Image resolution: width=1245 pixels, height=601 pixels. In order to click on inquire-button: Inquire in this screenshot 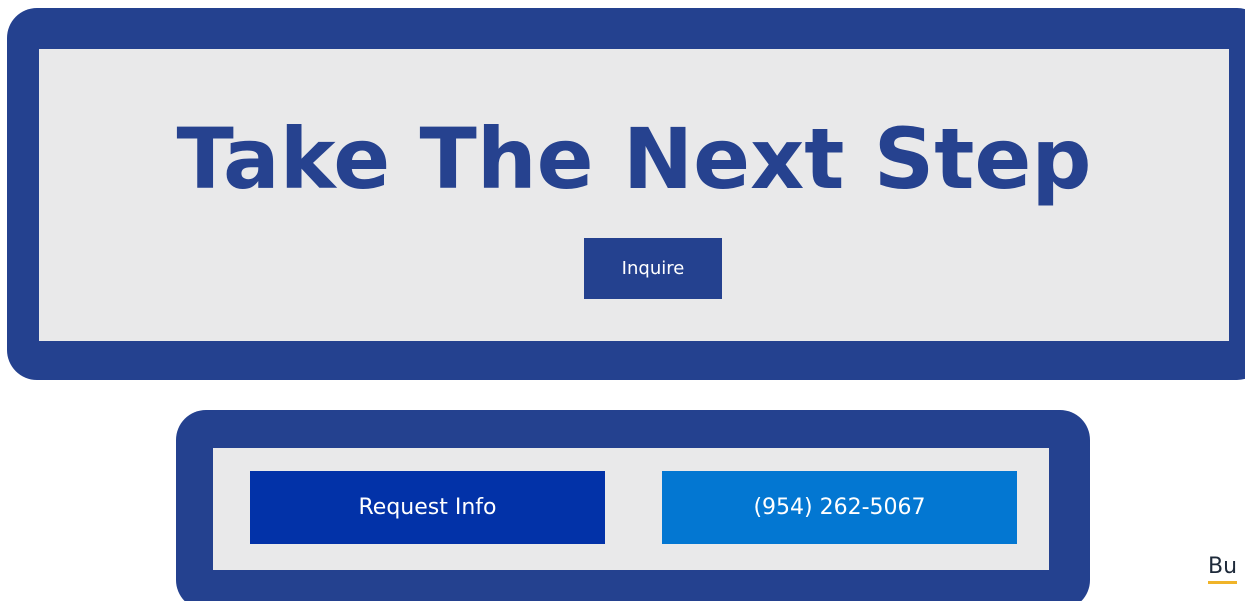, I will do `click(653, 268)`.